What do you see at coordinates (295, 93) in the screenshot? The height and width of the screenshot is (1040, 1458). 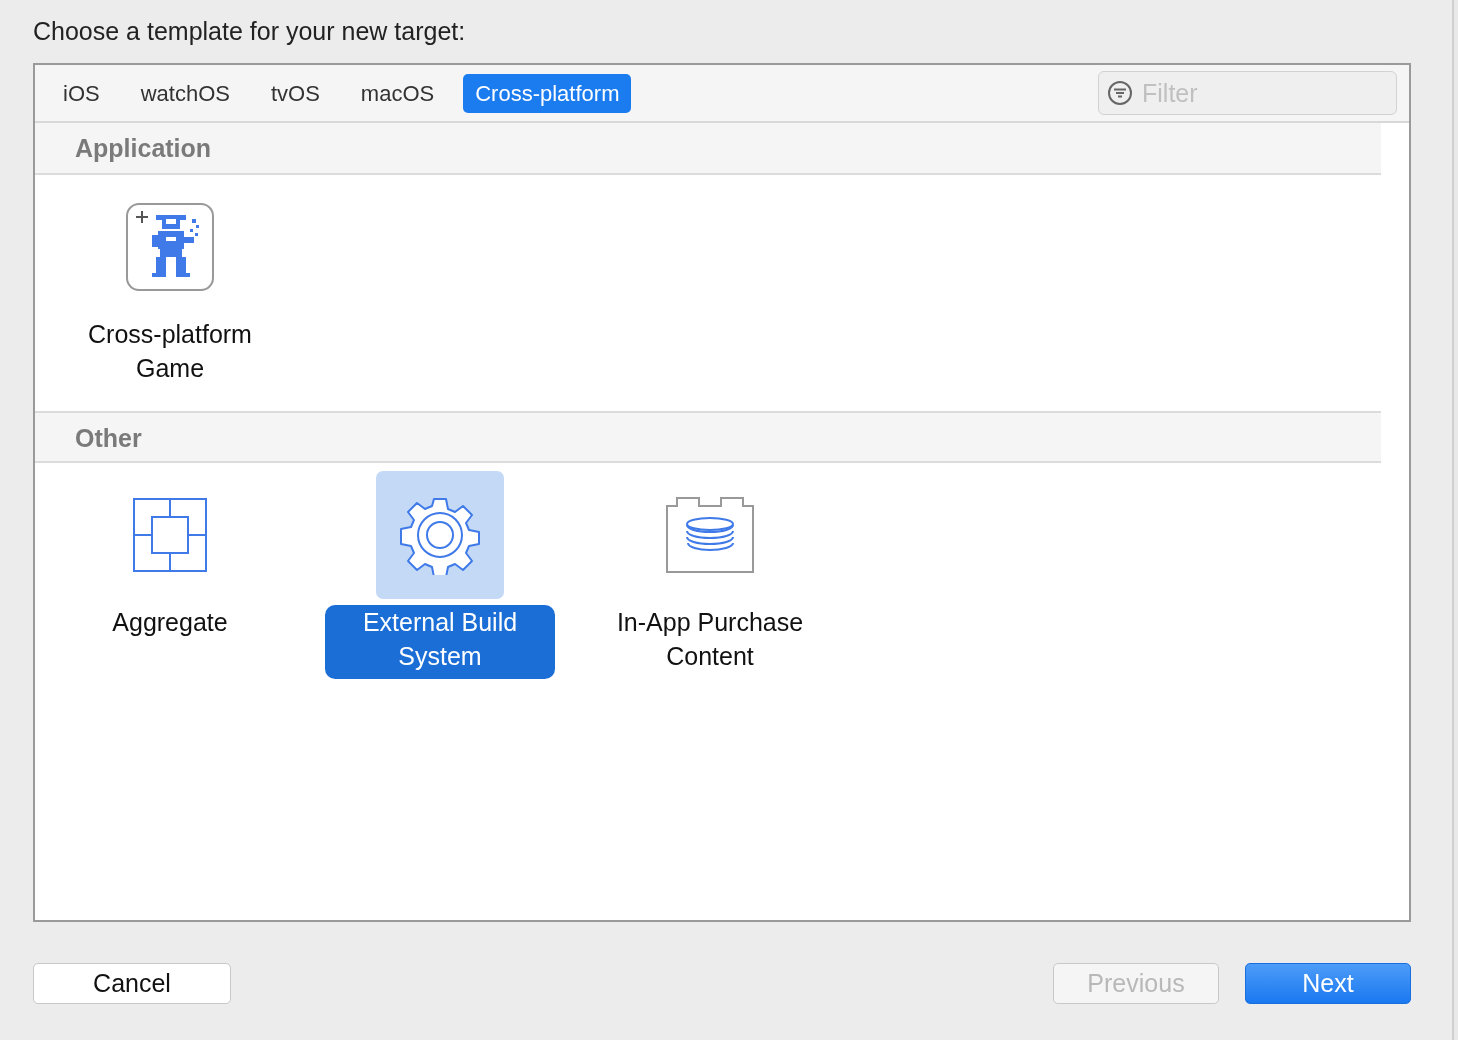 I see `platform-tab: tvOS` at bounding box center [295, 93].